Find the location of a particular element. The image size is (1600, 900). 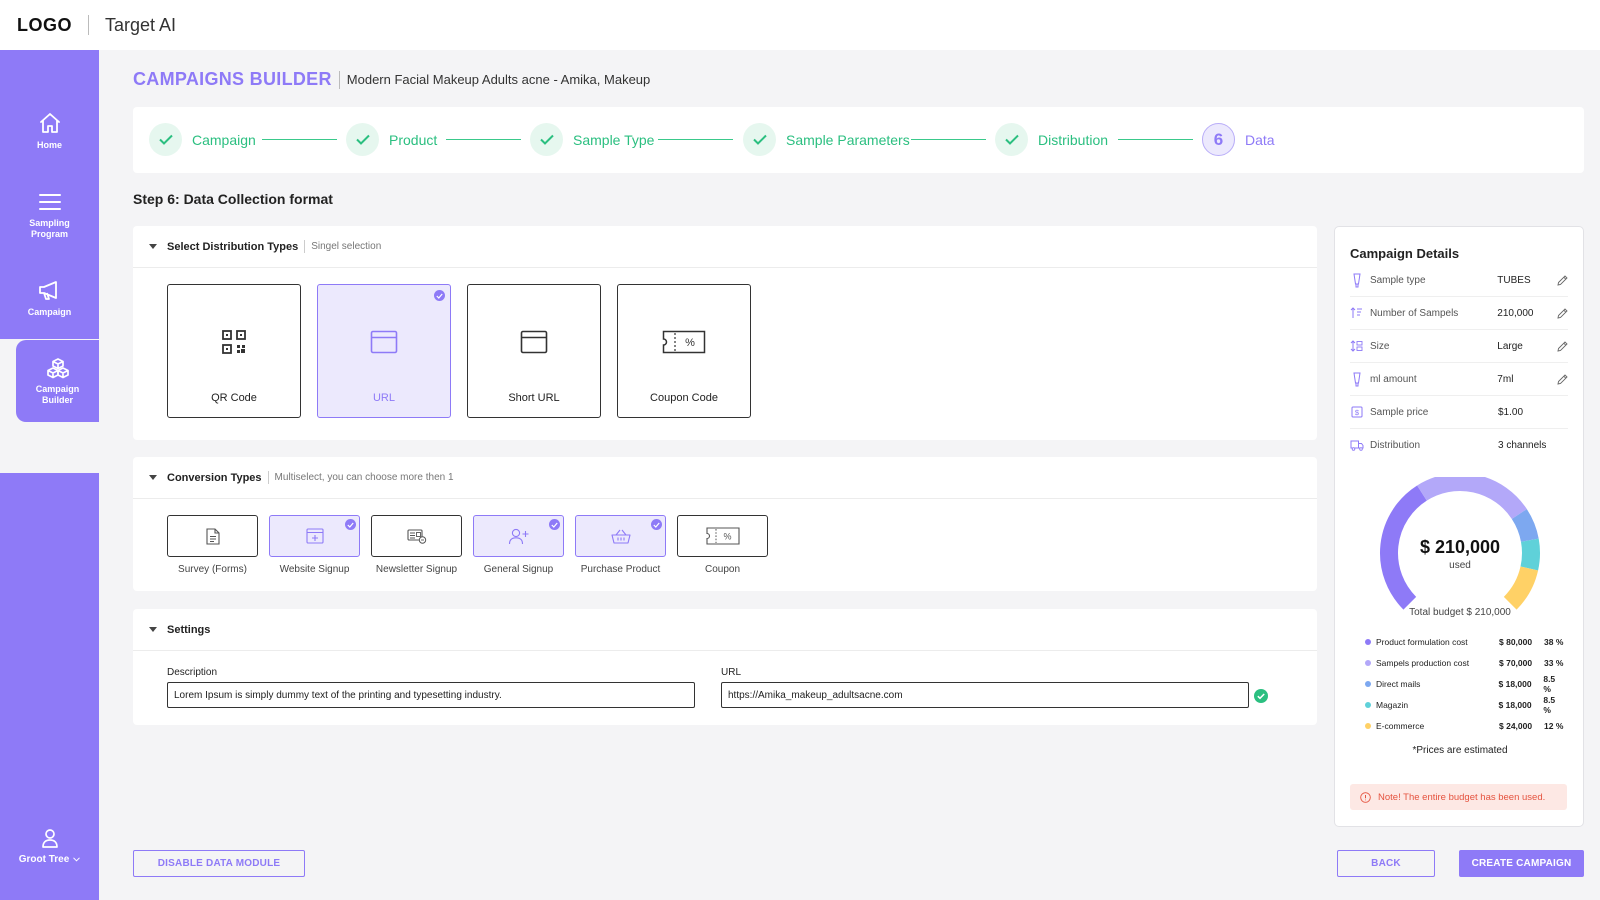

settings-panel-header: Settings is located at coordinates (725, 630).